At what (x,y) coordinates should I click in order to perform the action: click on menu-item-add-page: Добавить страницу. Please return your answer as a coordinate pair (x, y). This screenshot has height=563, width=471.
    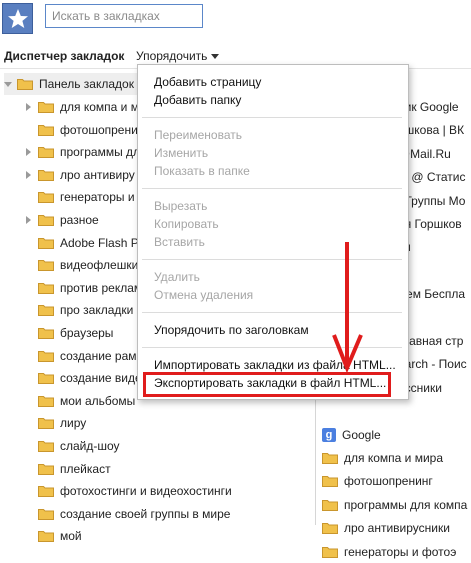
    Looking at the image, I should click on (207, 82).